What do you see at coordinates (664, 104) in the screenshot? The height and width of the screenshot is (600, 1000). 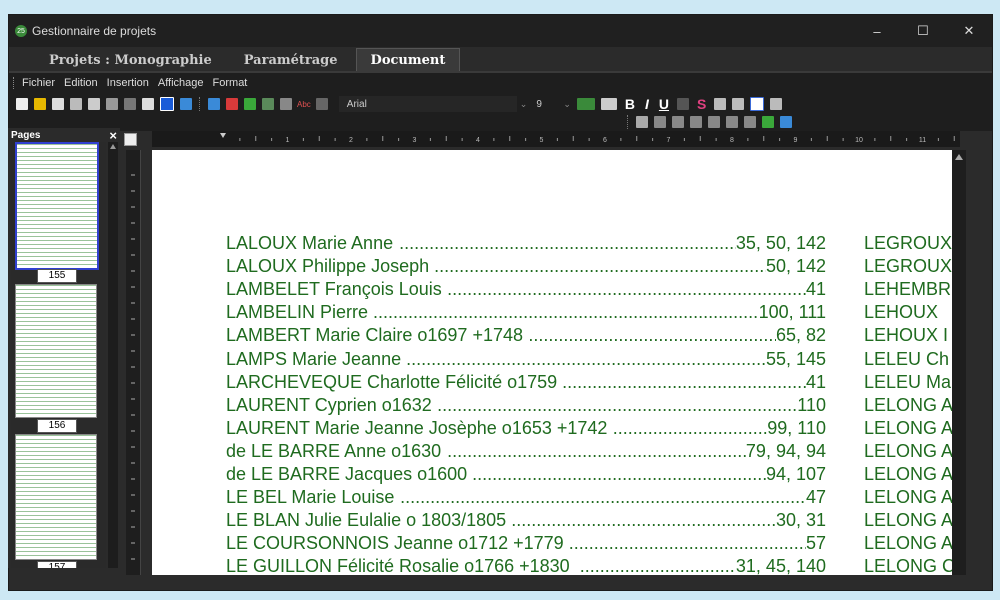 I see `underline-button: U` at bounding box center [664, 104].